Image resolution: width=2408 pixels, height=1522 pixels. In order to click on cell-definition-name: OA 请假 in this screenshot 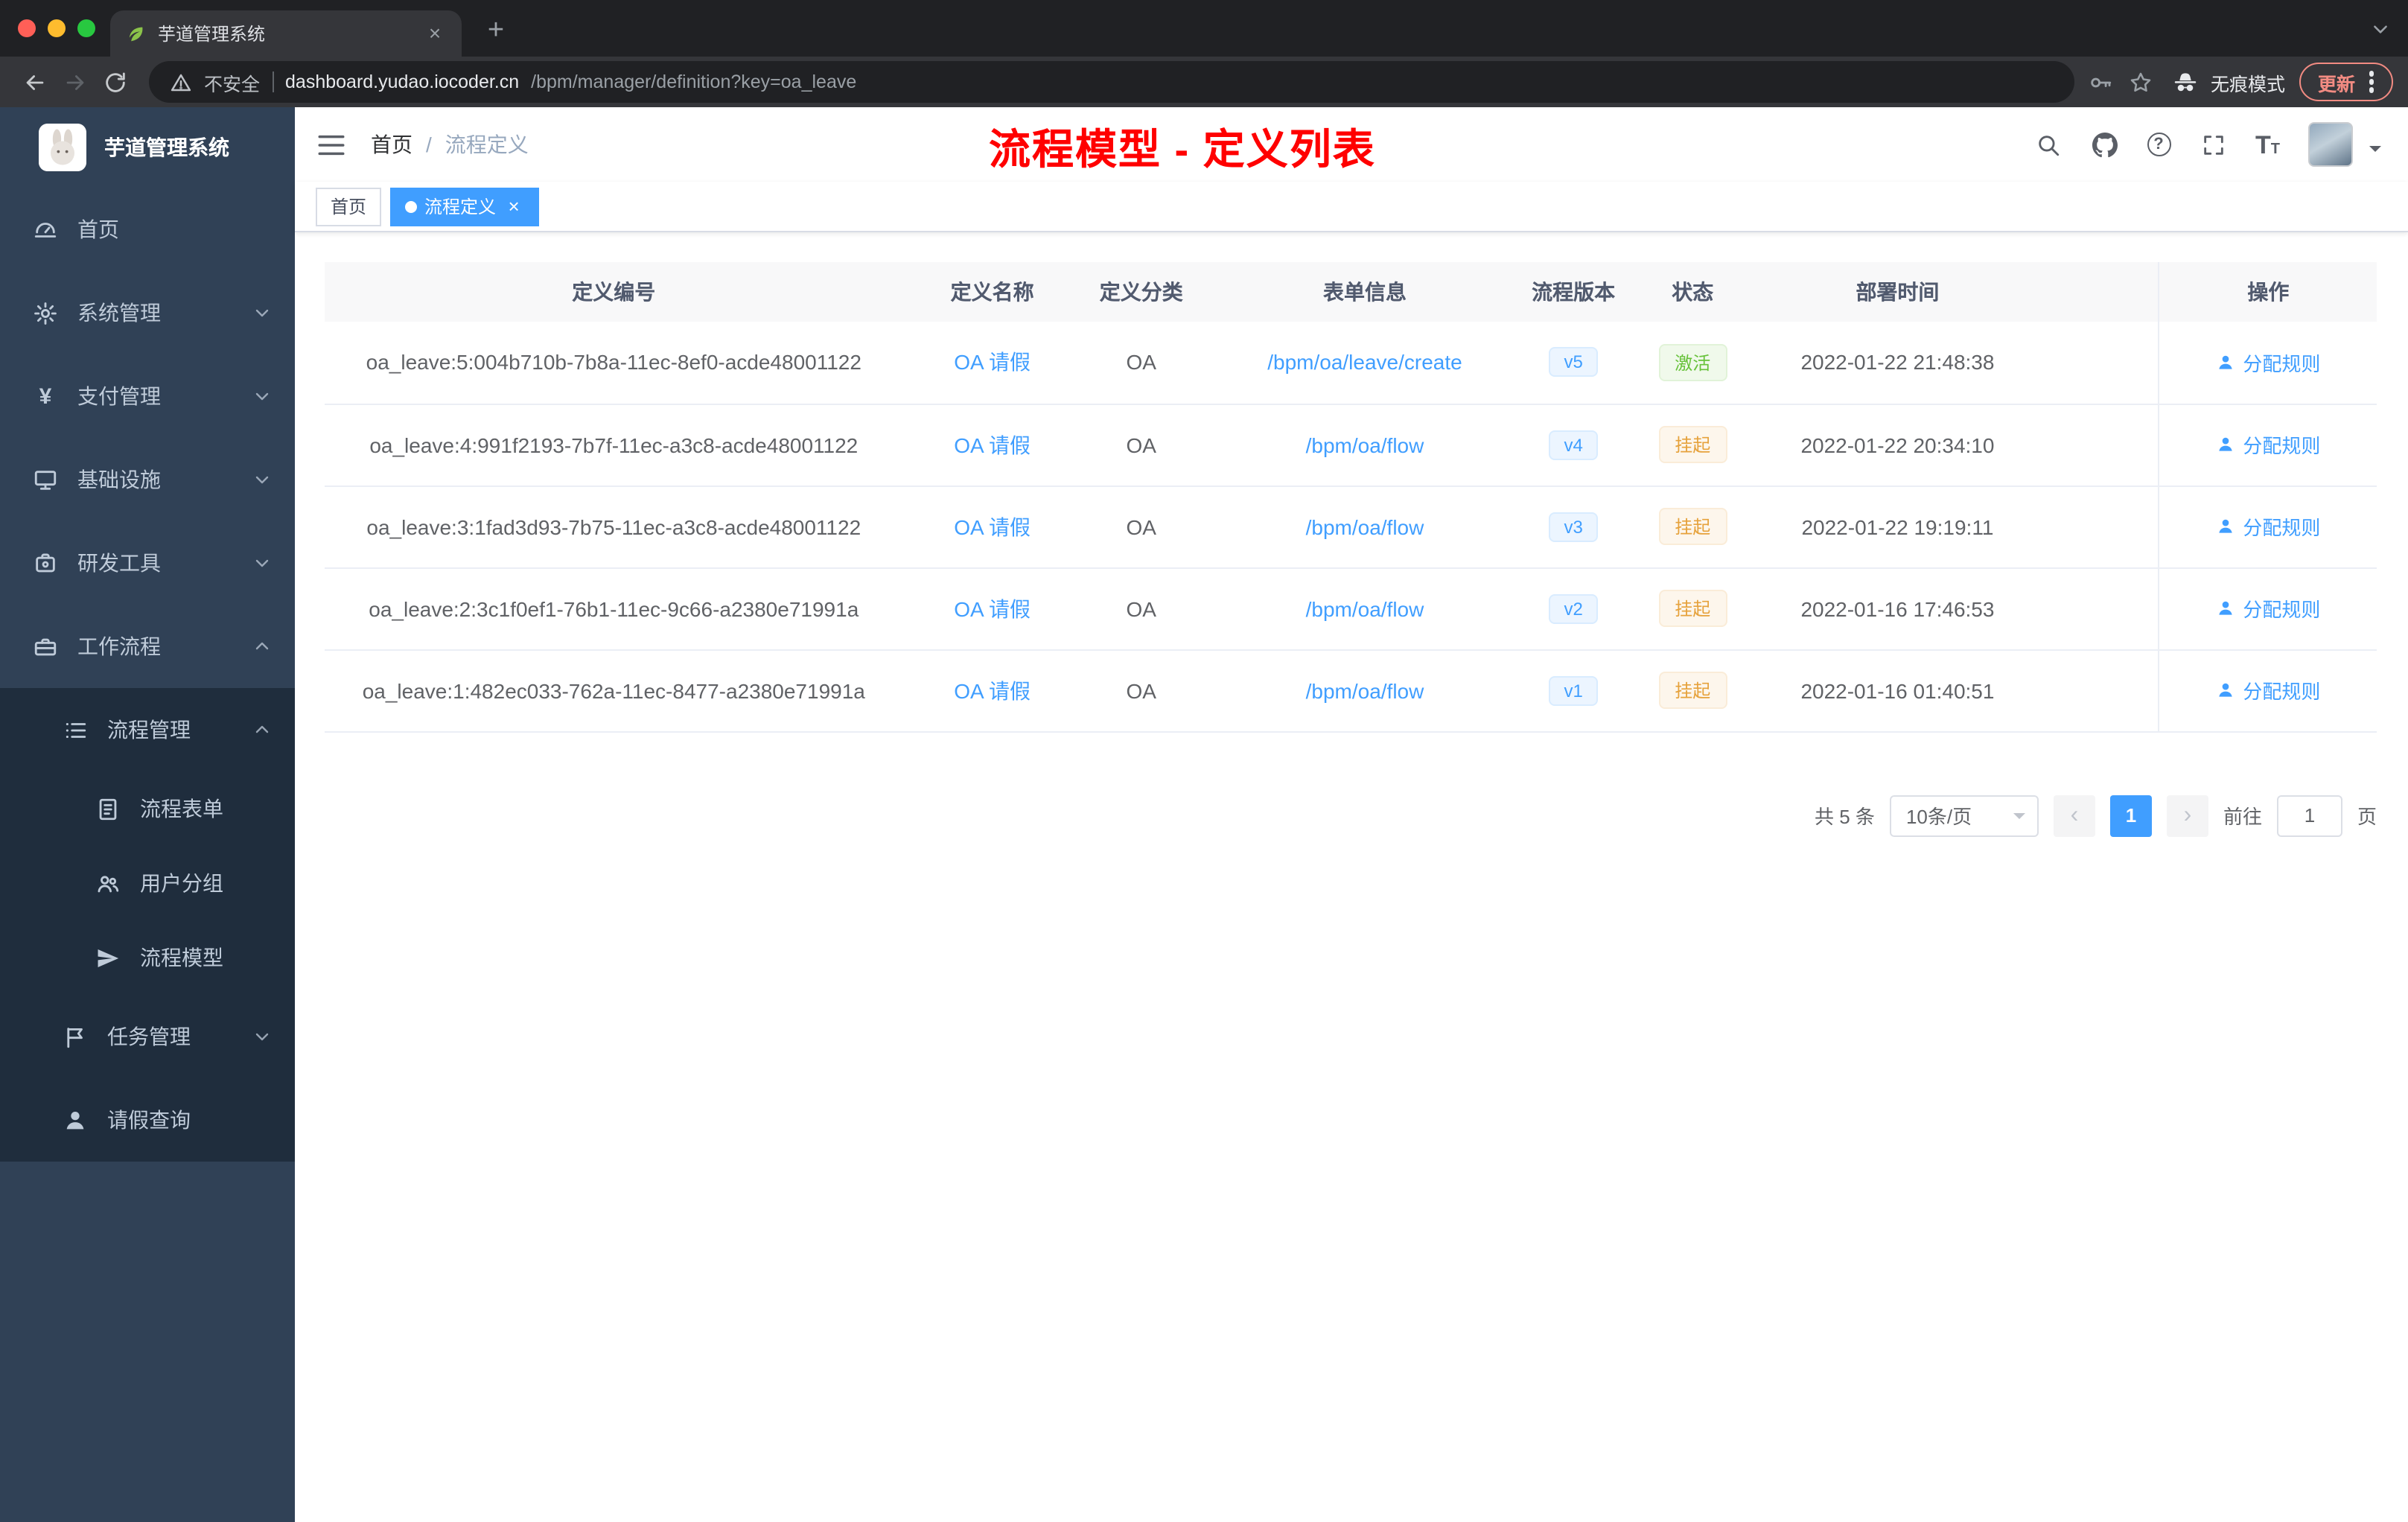, I will do `click(992, 526)`.